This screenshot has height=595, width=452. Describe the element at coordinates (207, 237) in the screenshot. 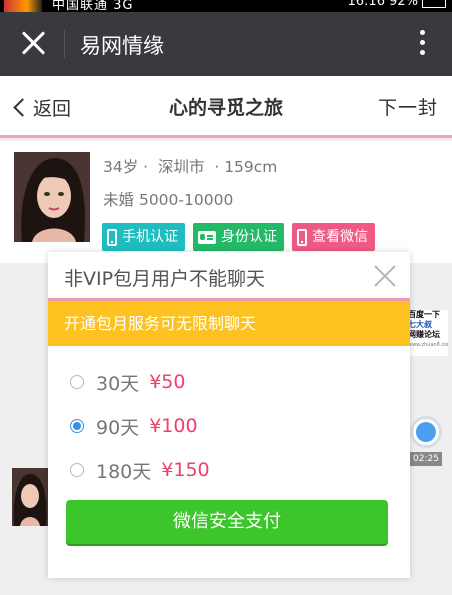

I see `id-card-icon` at that location.